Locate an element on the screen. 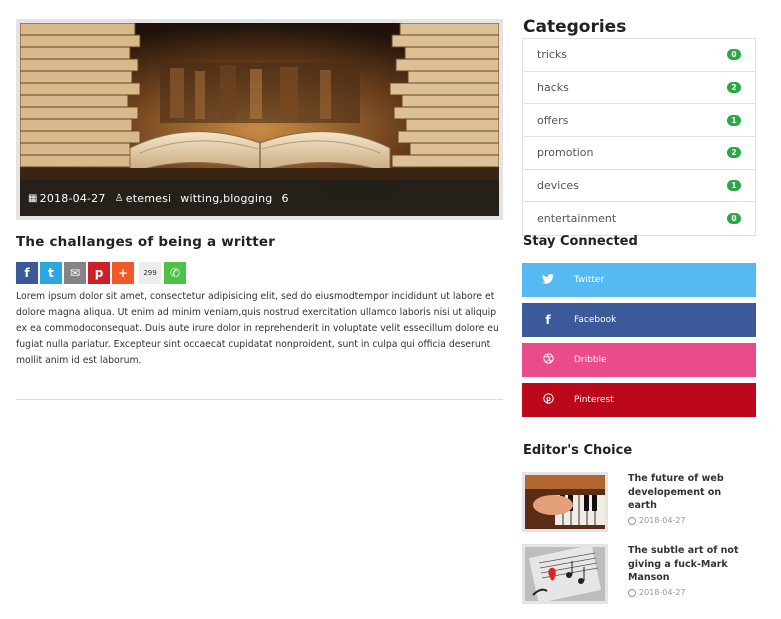 This screenshot has height=619, width=781. svg-text: p is located at coordinates (548, 399).